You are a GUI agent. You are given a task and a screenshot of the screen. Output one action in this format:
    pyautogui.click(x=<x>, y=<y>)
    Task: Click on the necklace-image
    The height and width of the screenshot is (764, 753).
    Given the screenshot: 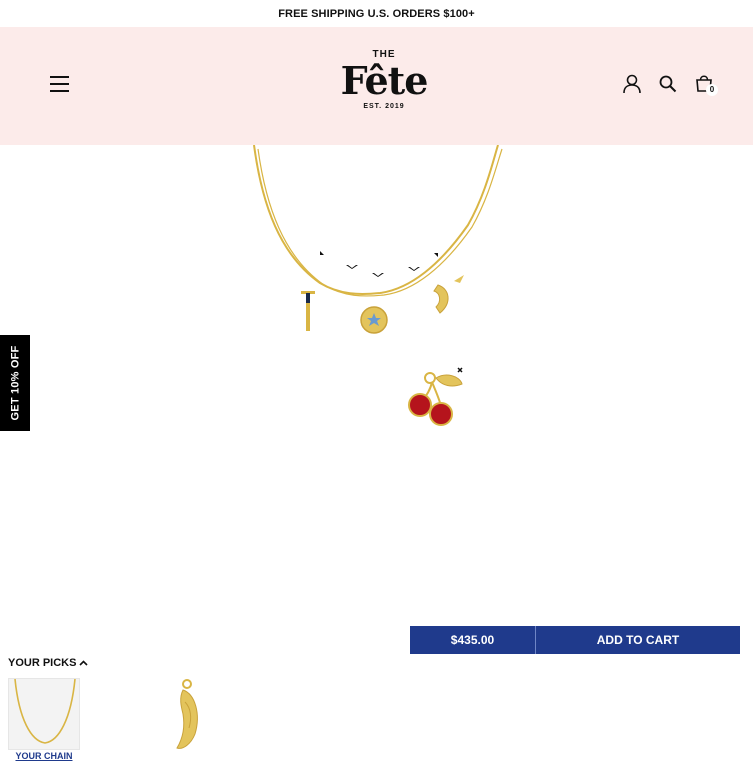 What is the action you would take?
    pyautogui.click(x=378, y=239)
    